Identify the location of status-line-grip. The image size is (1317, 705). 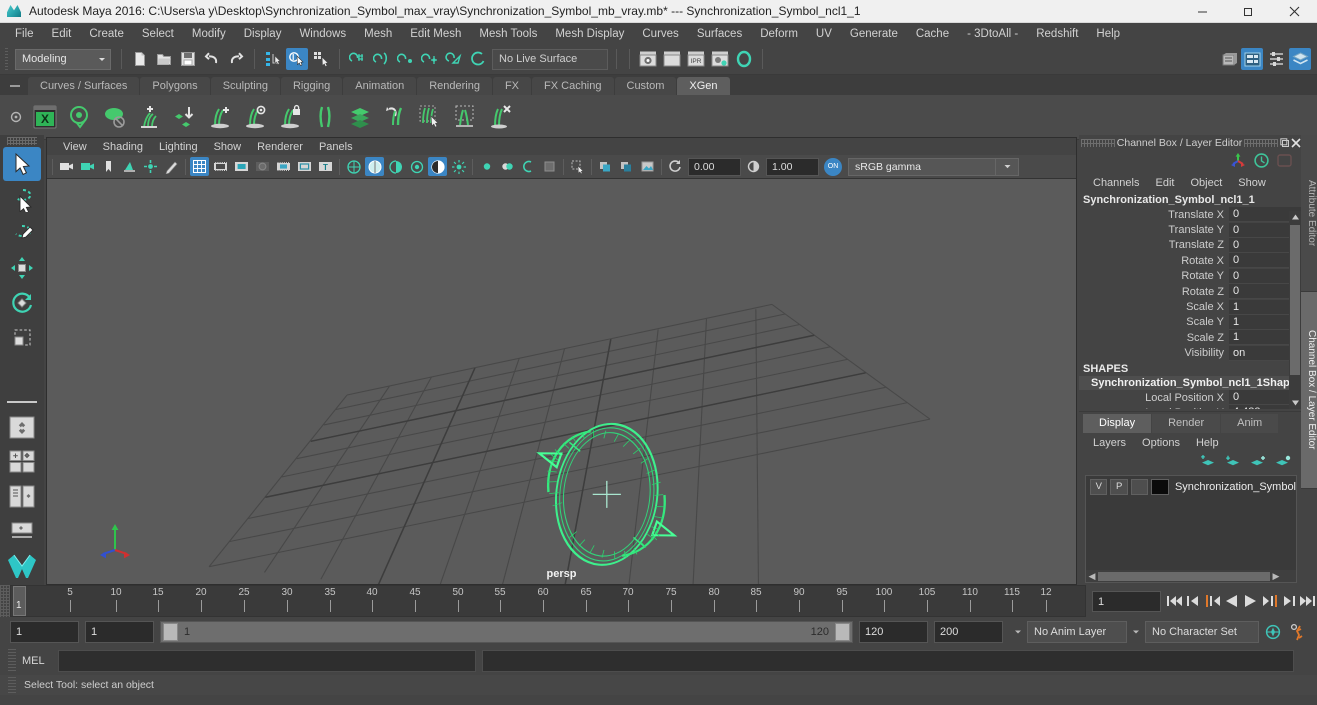
(7, 59).